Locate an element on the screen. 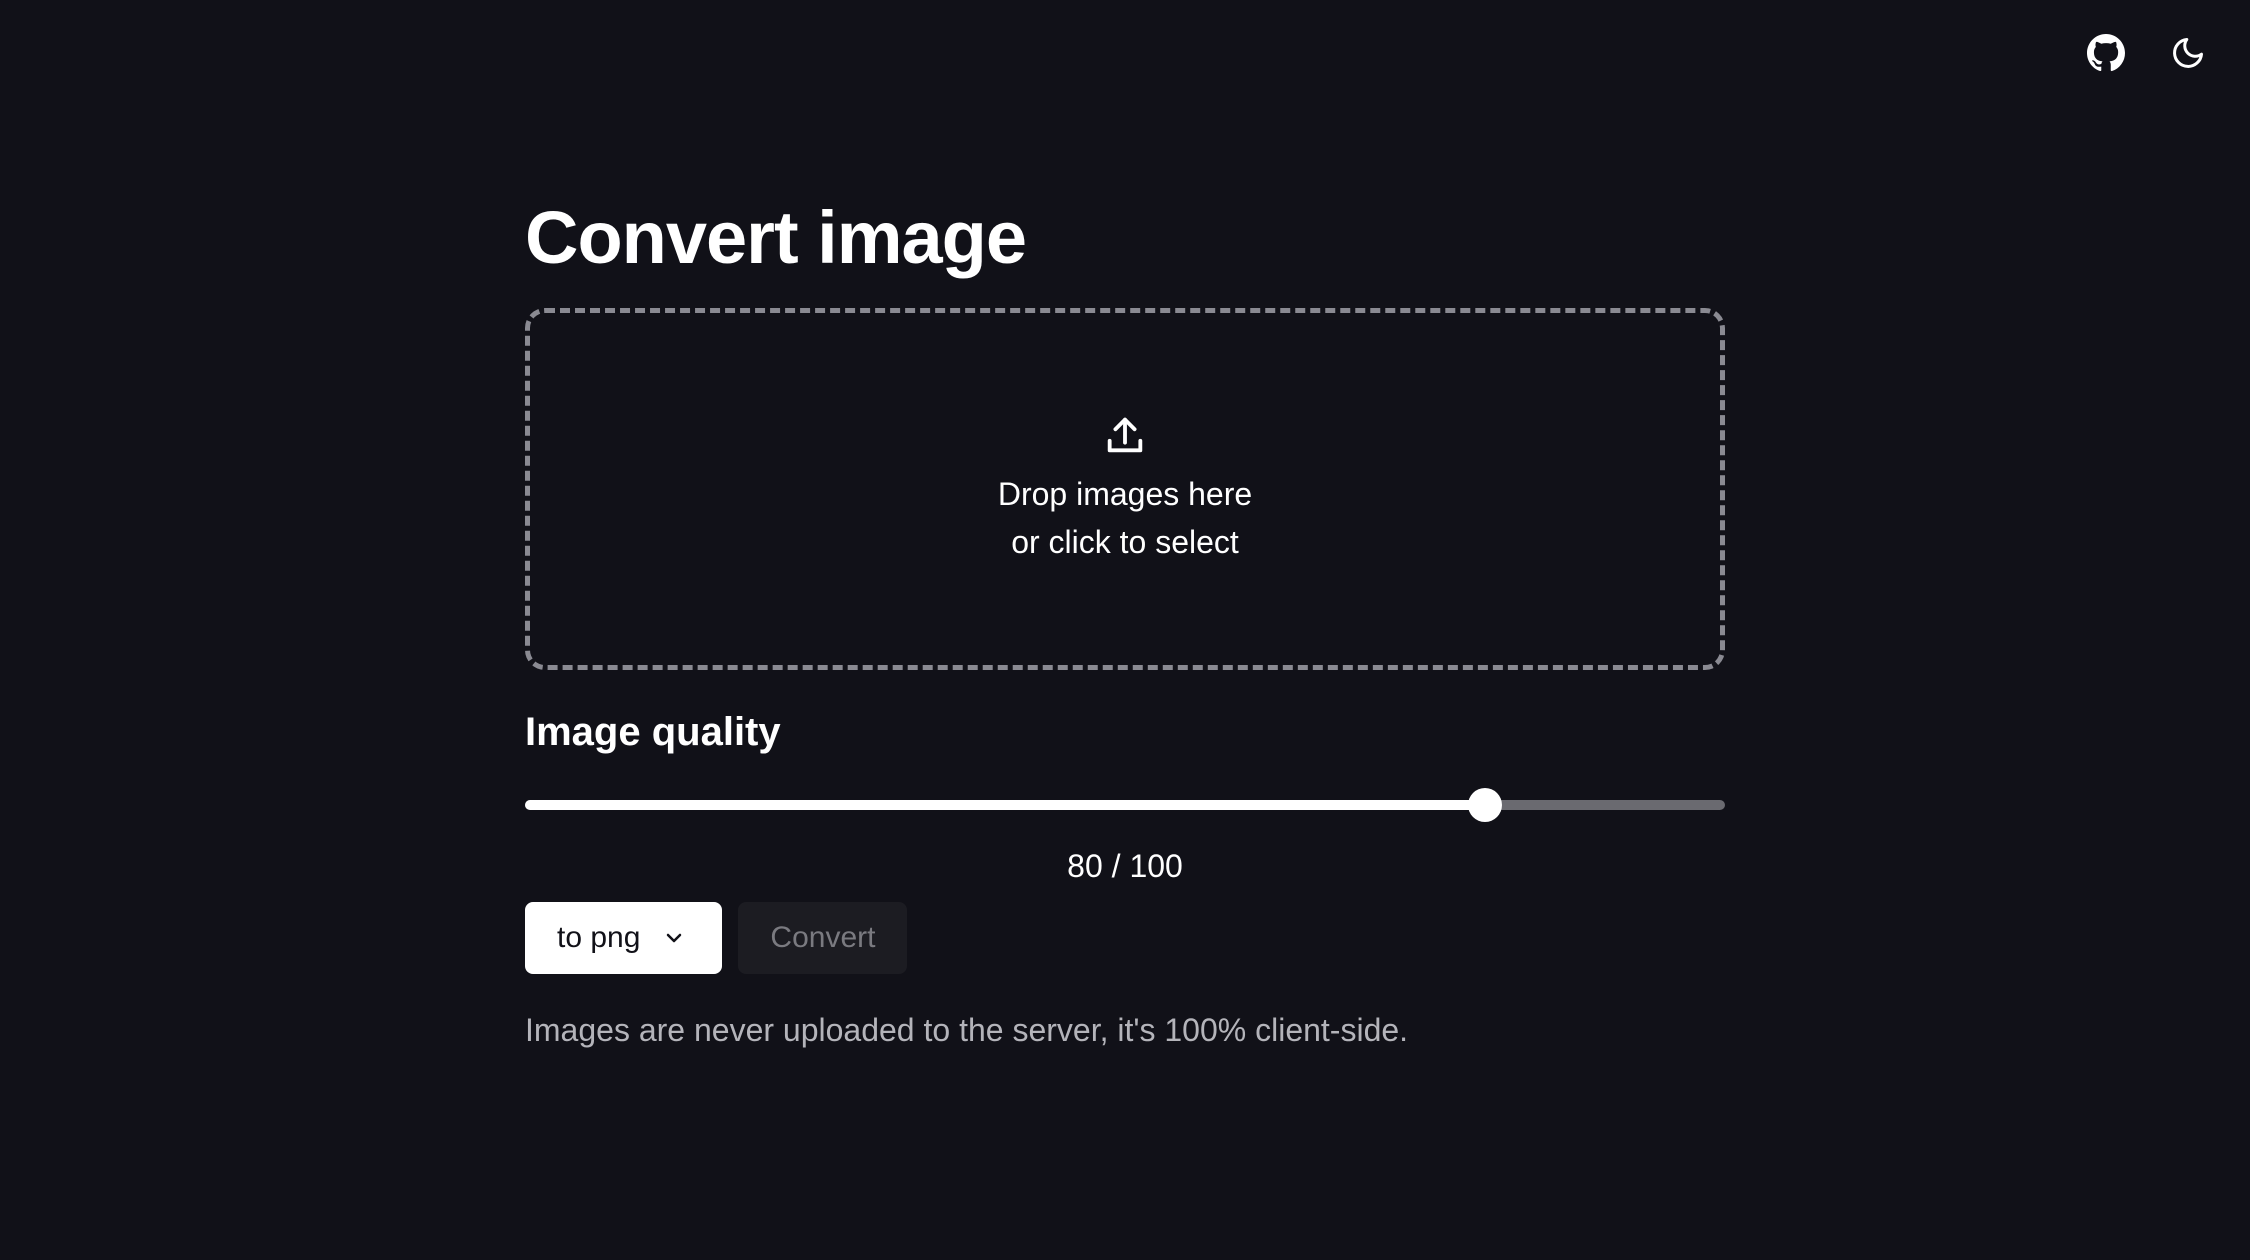  github-icon is located at coordinates (2106, 53).